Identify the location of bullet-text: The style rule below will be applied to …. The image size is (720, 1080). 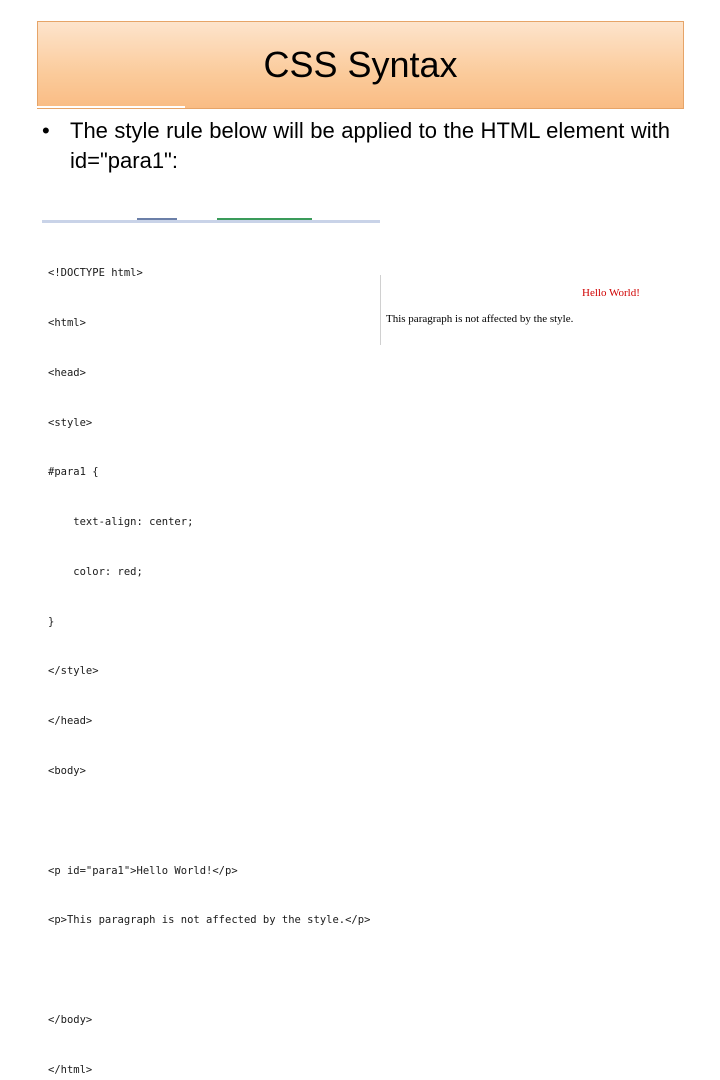
(370, 145).